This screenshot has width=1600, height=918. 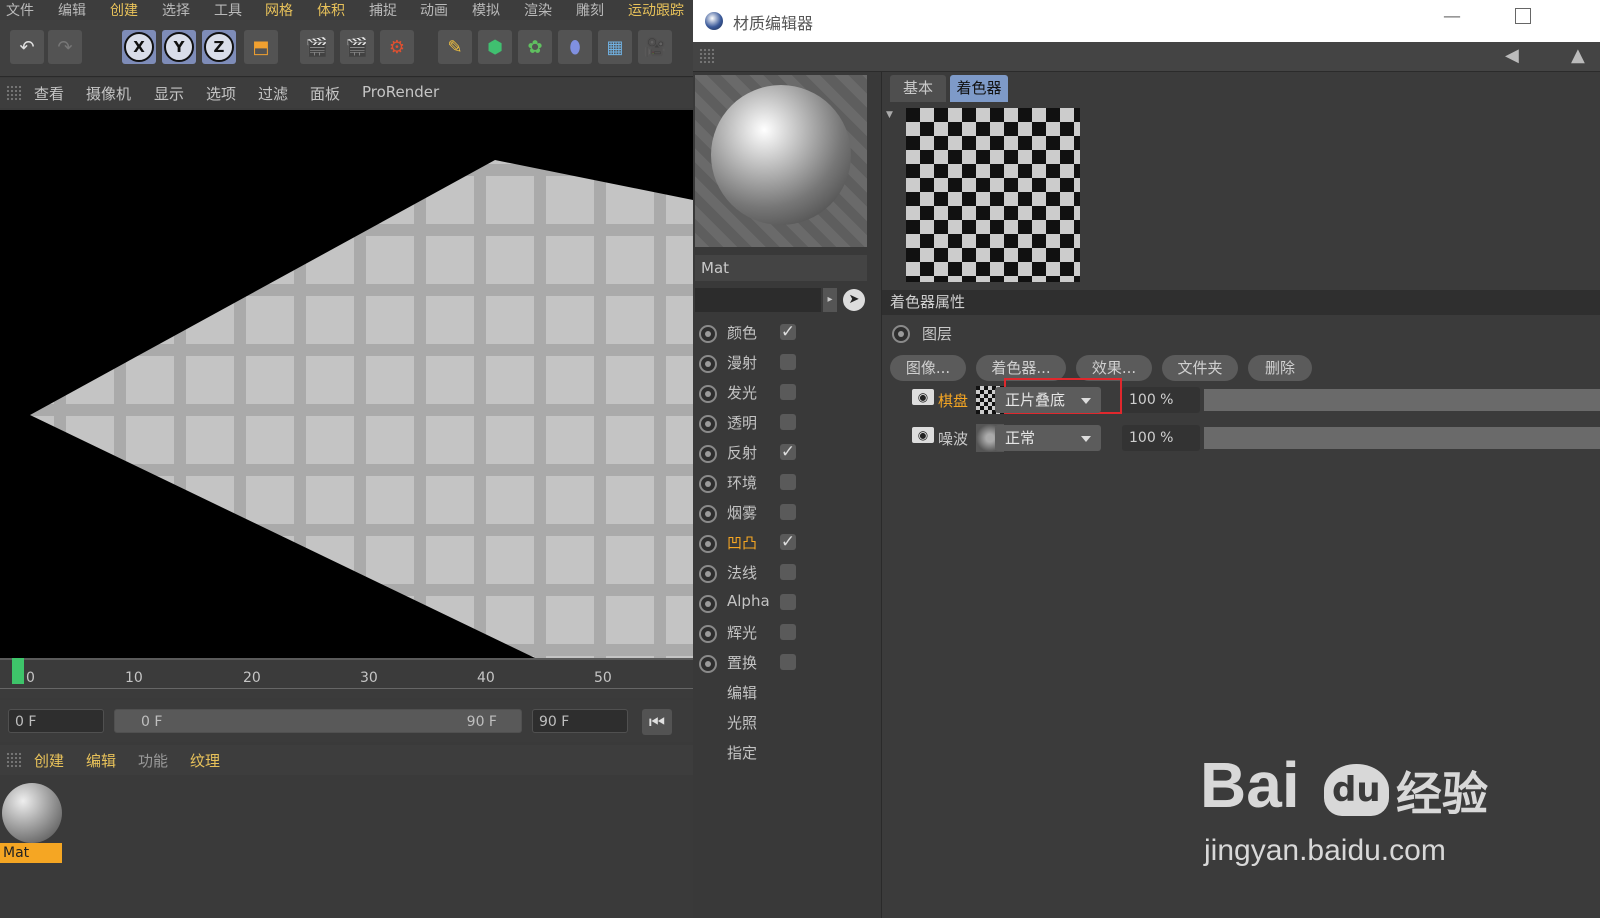 I want to click on end-frame-field: 90 F, so click(x=580, y=721).